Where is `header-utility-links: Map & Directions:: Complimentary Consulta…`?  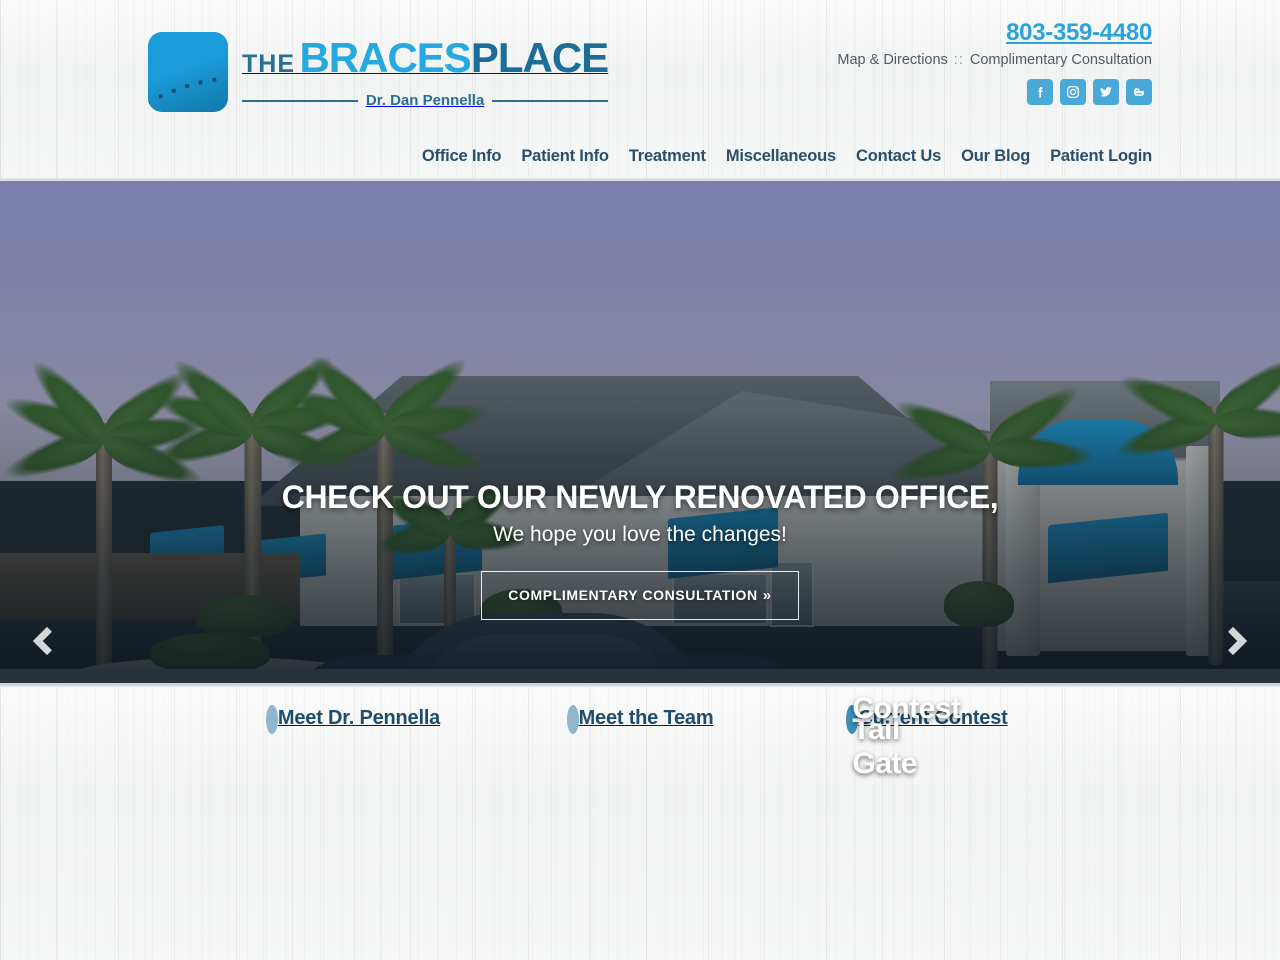
header-utility-links: Map & Directions:: Complimentary Consulta… is located at coordinates (994, 60).